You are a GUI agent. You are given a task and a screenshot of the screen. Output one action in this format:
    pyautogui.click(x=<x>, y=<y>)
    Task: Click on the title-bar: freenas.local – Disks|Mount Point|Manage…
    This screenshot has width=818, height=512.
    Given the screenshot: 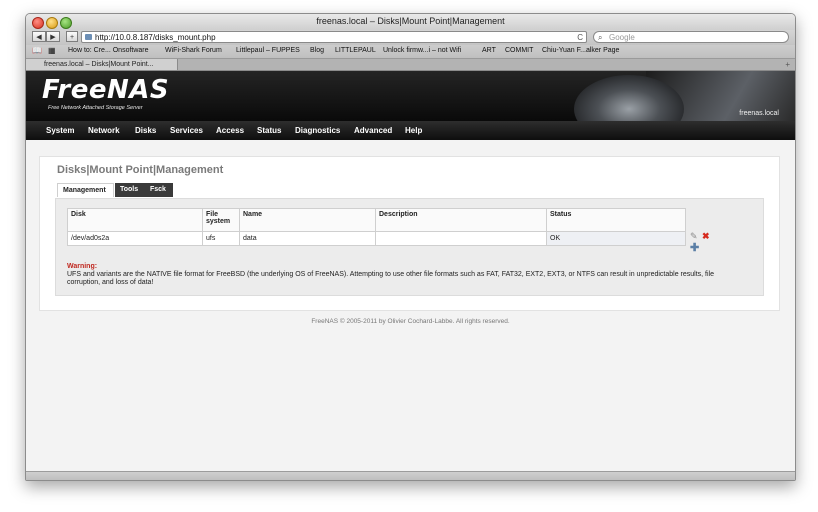 What is the action you would take?
    pyautogui.click(x=410, y=22)
    